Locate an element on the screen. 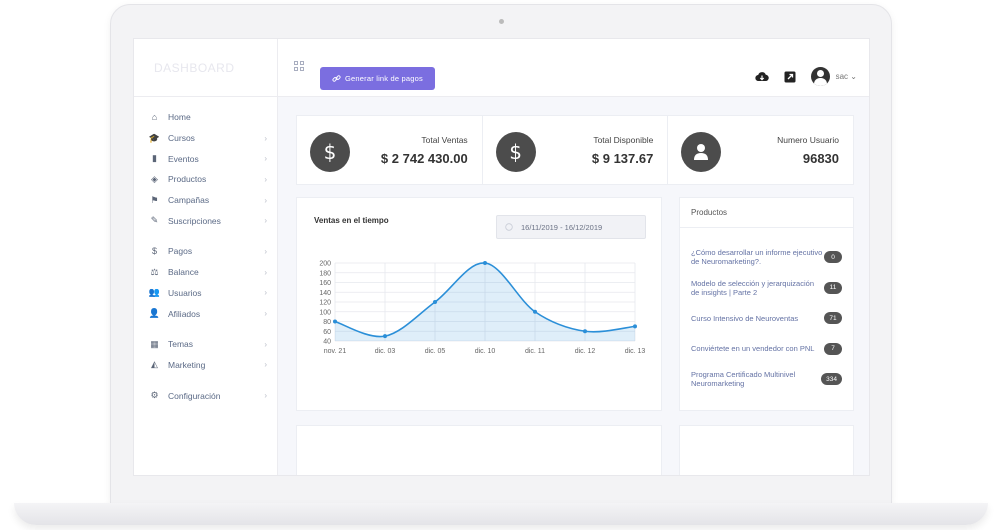 Image resolution: width=1002 pixels, height=530 pixels. chevron-down-icon: ⌄ is located at coordinates (853, 76).